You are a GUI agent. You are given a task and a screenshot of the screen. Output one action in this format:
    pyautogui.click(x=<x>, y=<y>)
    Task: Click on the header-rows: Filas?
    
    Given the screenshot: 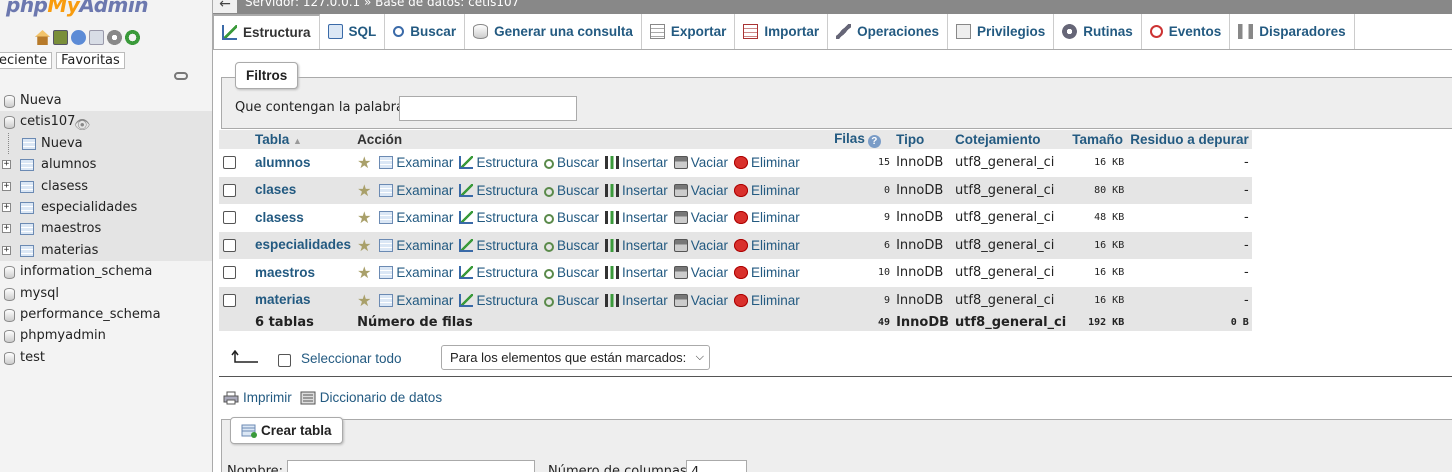 What is the action you would take?
    pyautogui.click(x=862, y=139)
    